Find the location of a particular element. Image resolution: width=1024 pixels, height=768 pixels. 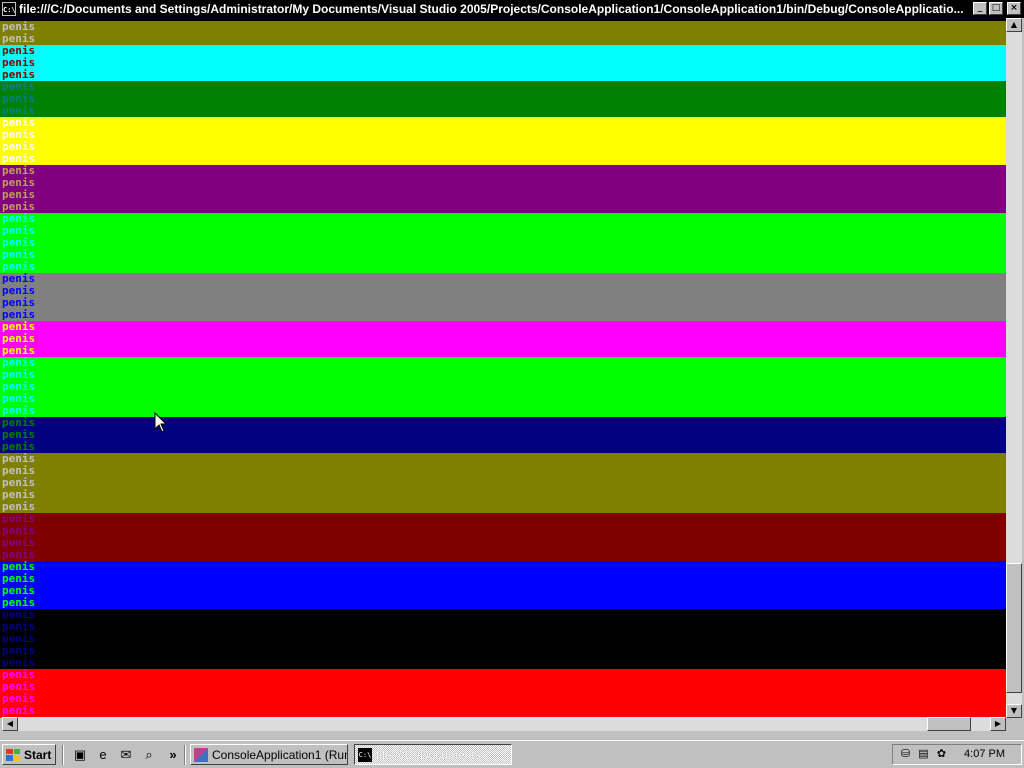

horizontal-scrollbar: ◀ ▶ is located at coordinates (504, 724).